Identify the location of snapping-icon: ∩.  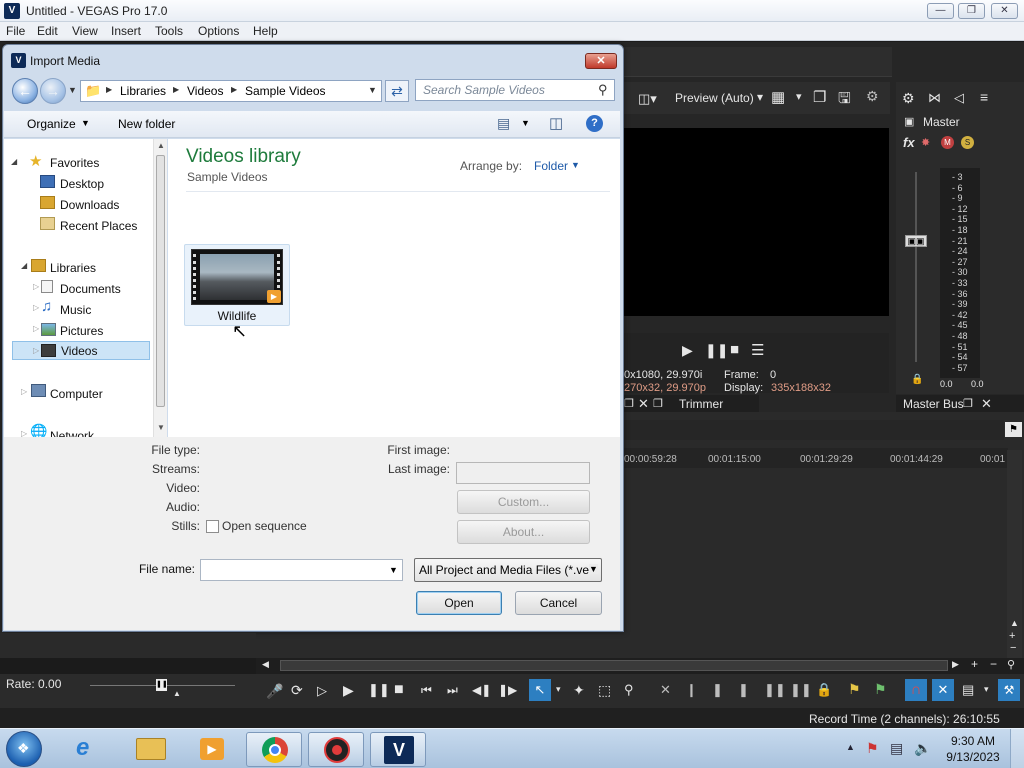
(916, 690).